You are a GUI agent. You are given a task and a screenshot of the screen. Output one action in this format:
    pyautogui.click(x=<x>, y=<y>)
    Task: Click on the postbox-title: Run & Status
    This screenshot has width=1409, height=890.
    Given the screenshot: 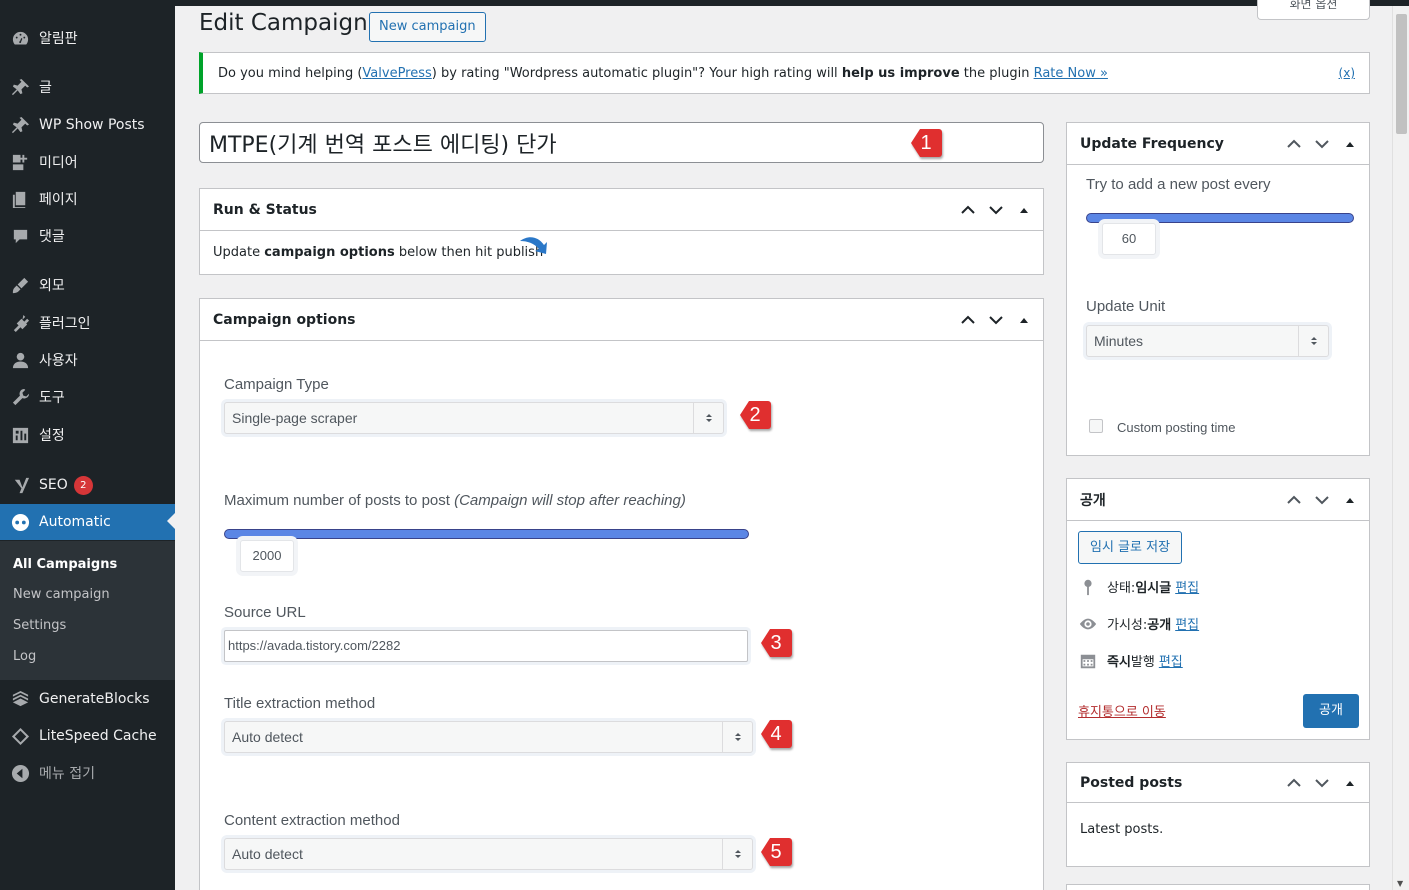 What is the action you would take?
    pyautogui.click(x=265, y=209)
    